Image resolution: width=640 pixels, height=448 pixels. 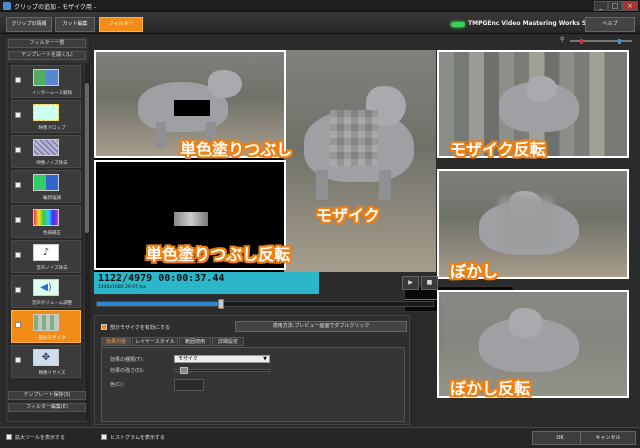 I want to click on filter-checkbox-checked, so click(x=18, y=325).